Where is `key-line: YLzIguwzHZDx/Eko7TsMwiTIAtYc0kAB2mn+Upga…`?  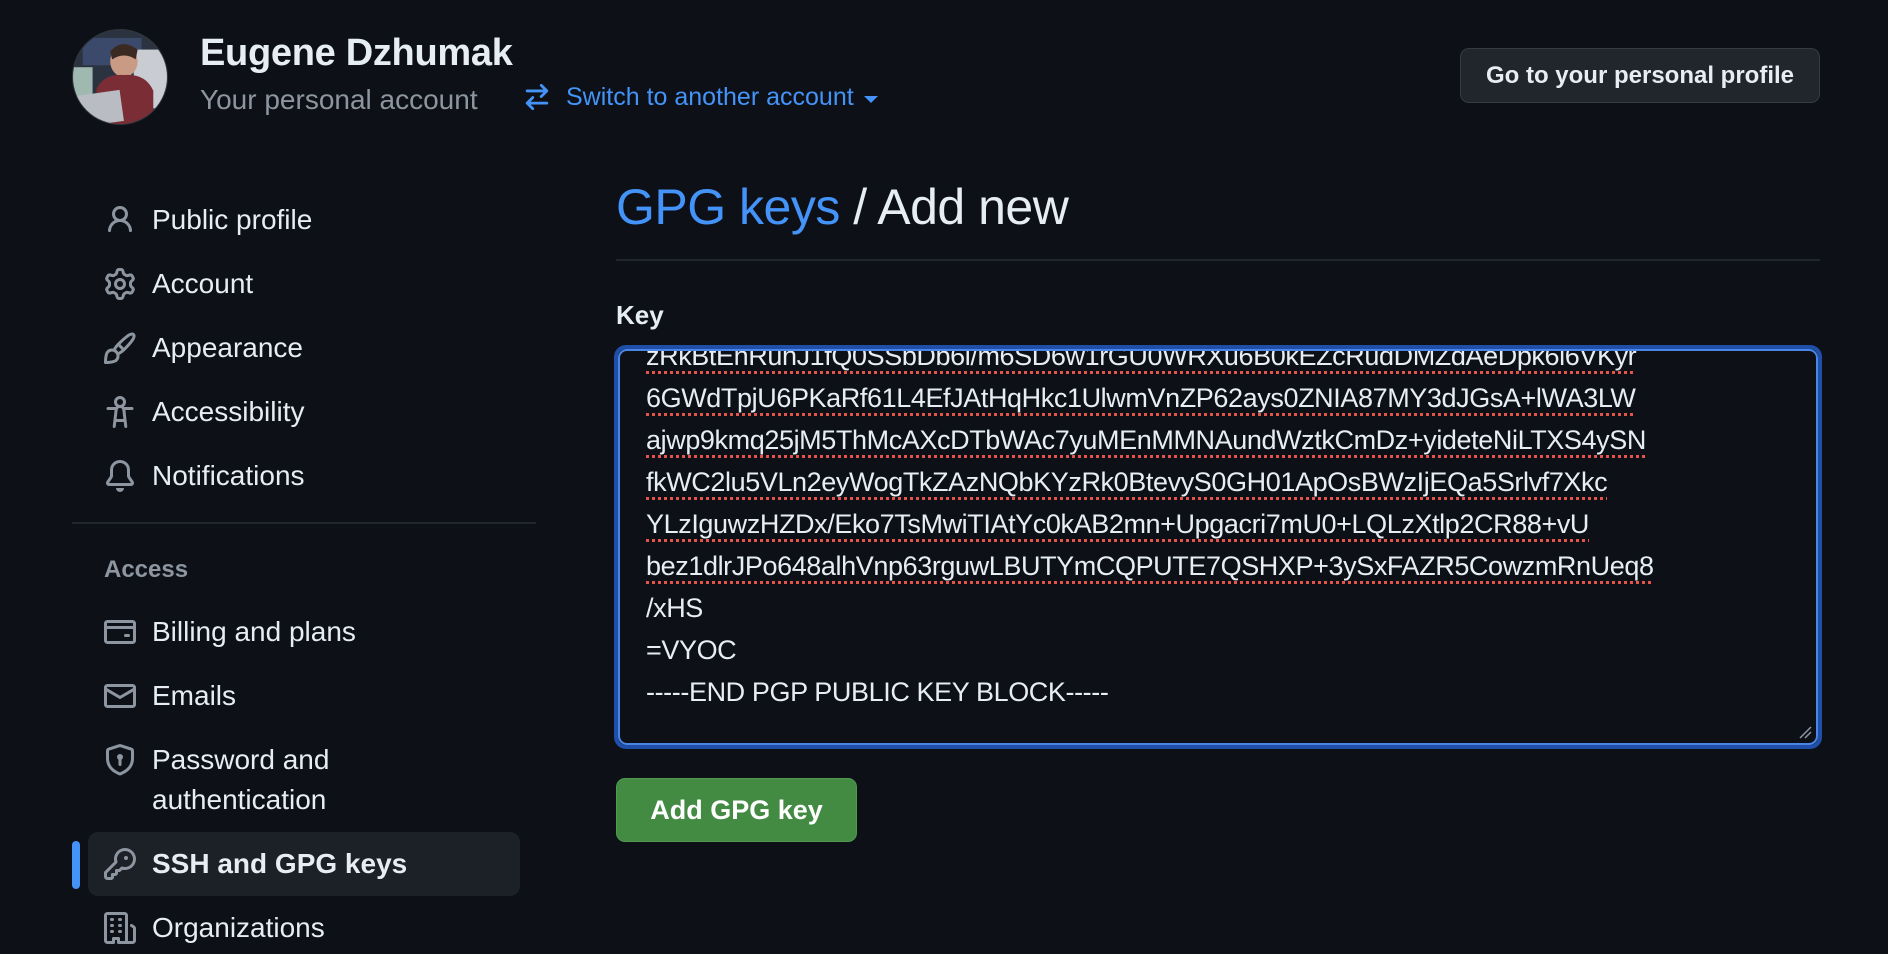
key-line: YLzIguwzHZDx/Eko7TsMwiTIAtYc0kAB2mn+Upga… is located at coordinates (1118, 524).